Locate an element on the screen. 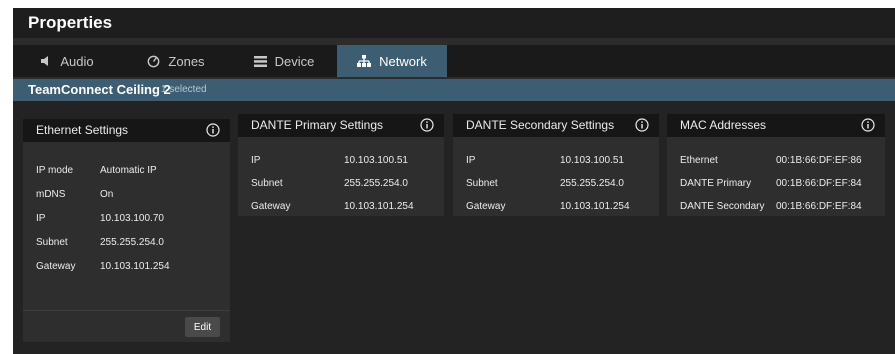 The width and height of the screenshot is (895, 354). tab-network: Network is located at coordinates (392, 61).